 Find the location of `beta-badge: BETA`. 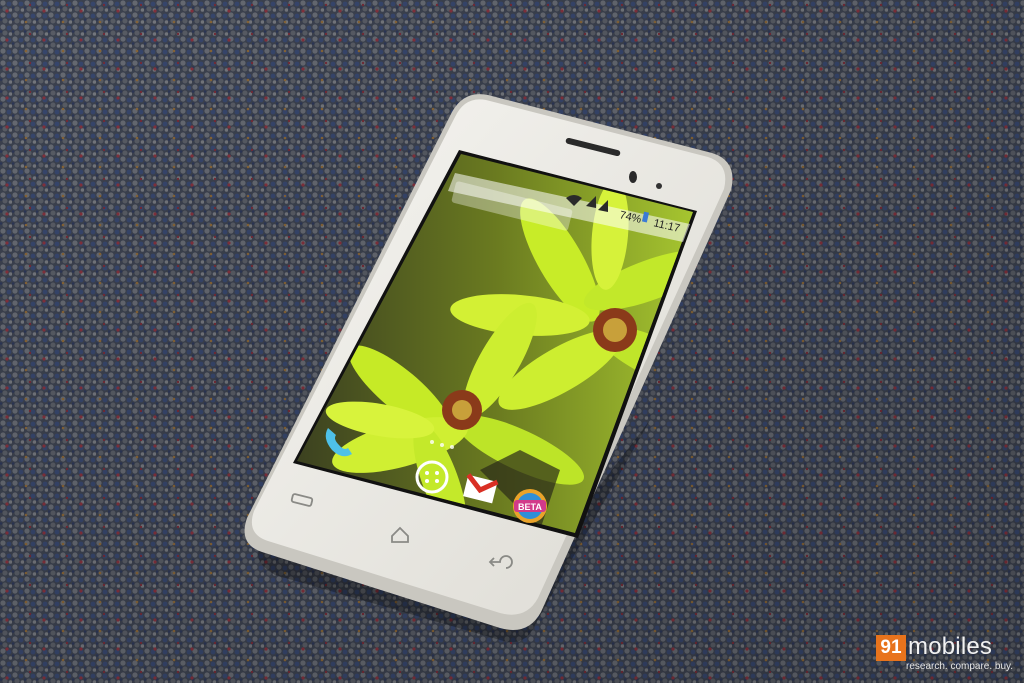

beta-badge: BETA is located at coordinates (530, 507).